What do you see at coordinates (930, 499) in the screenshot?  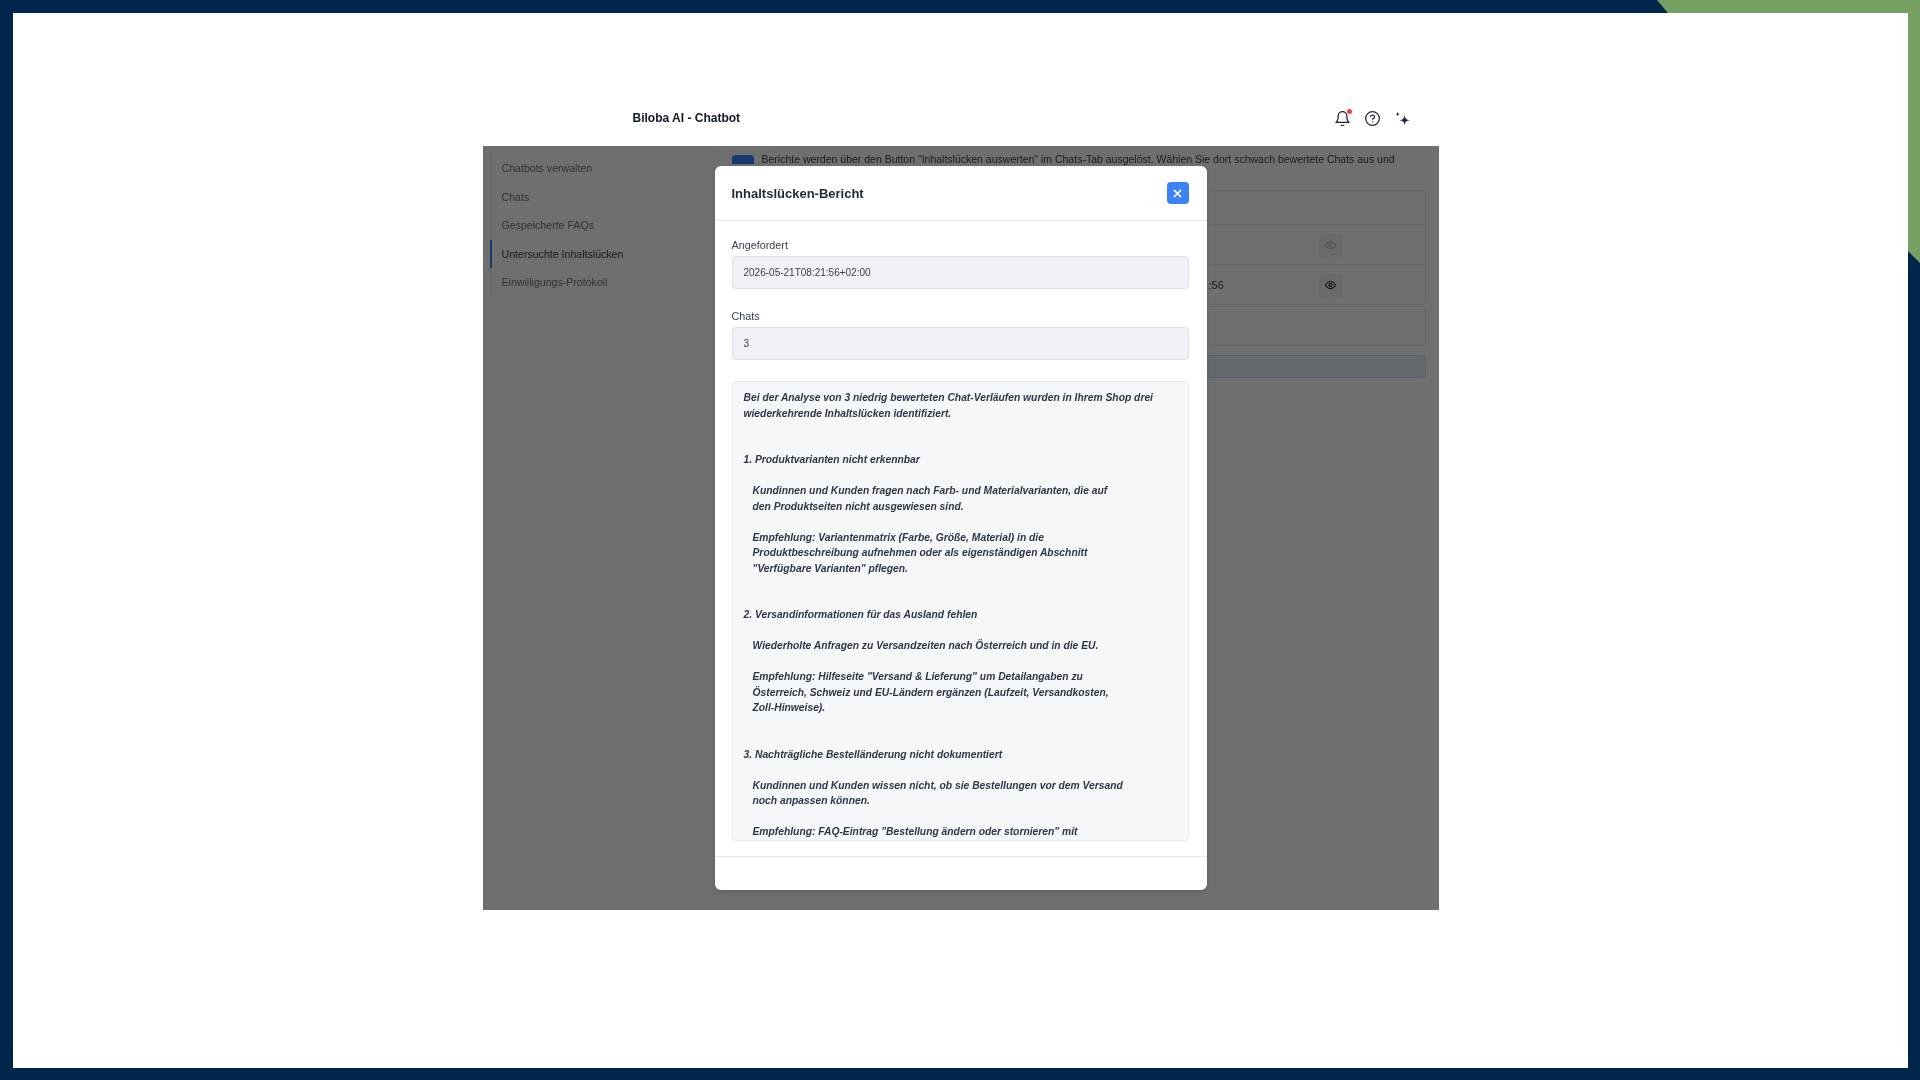 I see `report-paragraph: Kundinnen und Kunden fragen nach Farb- und Materialvarianten, die auf den Produktseiten nicht ausgewiesen sind.` at bounding box center [930, 499].